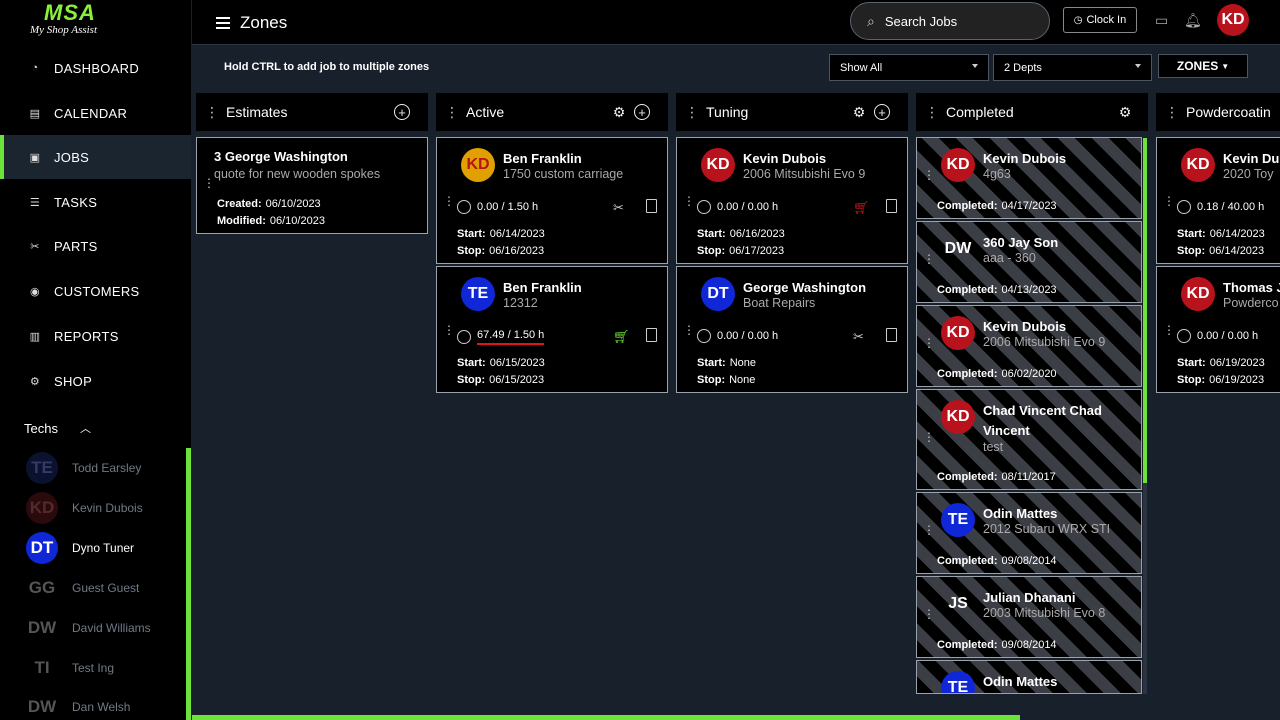  Describe the element at coordinates (70, 668) in the screenshot. I see `tech-item: TI Test Ing` at that location.